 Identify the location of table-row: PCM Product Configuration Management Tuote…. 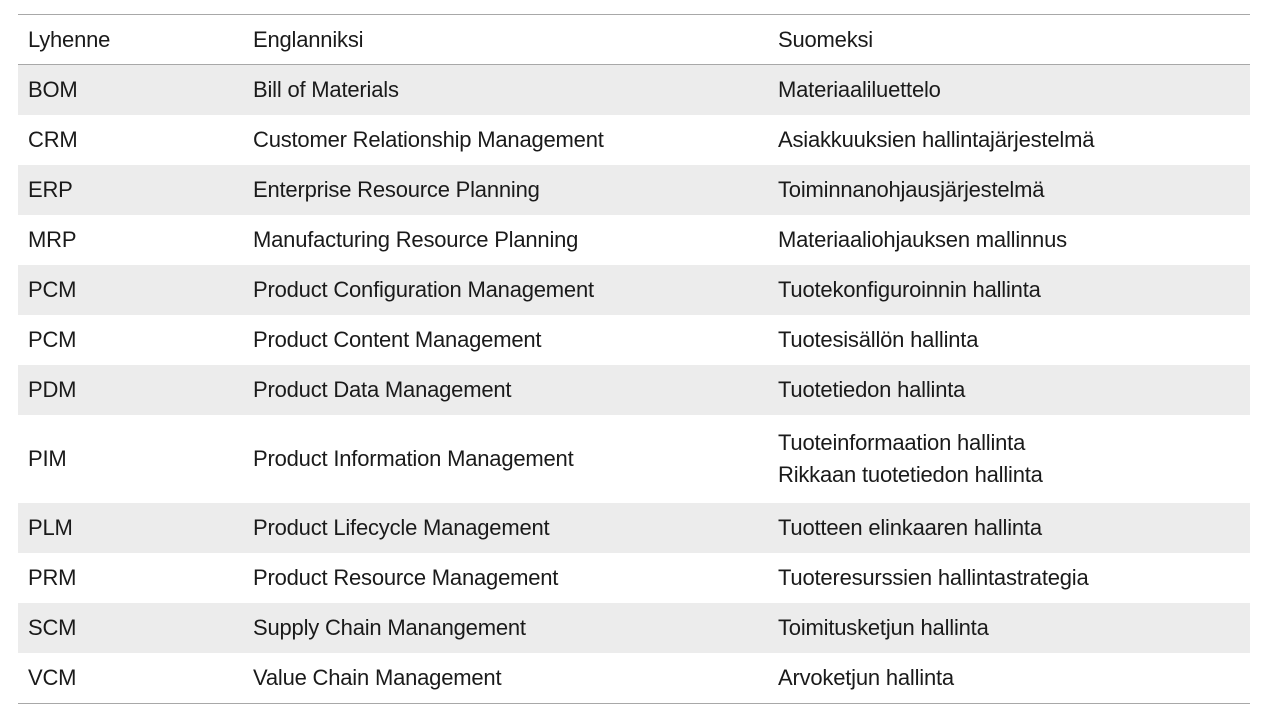
(634, 290).